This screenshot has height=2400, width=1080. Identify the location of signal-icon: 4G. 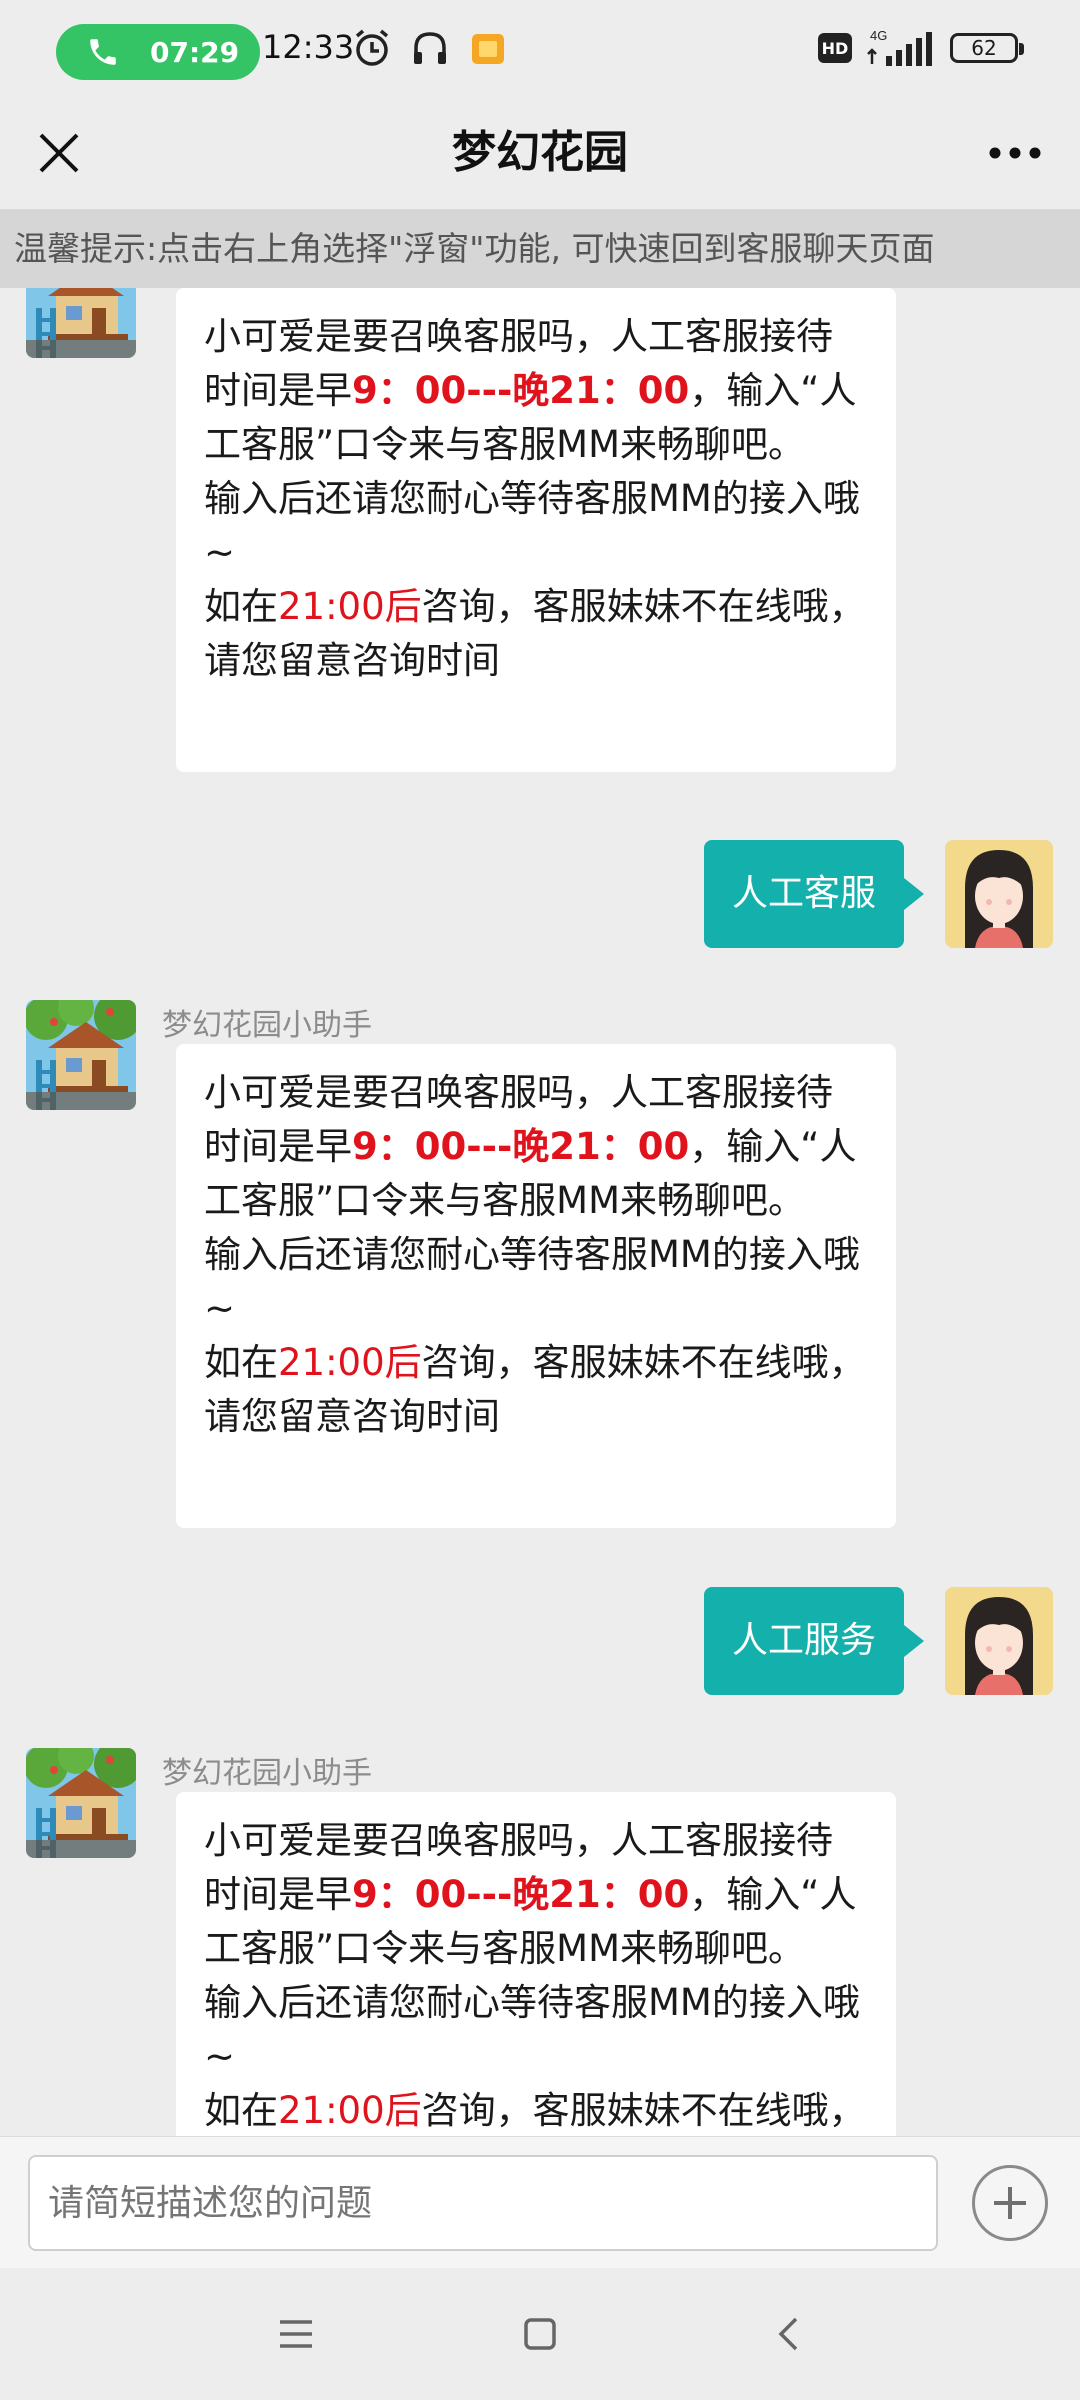
(899, 47).